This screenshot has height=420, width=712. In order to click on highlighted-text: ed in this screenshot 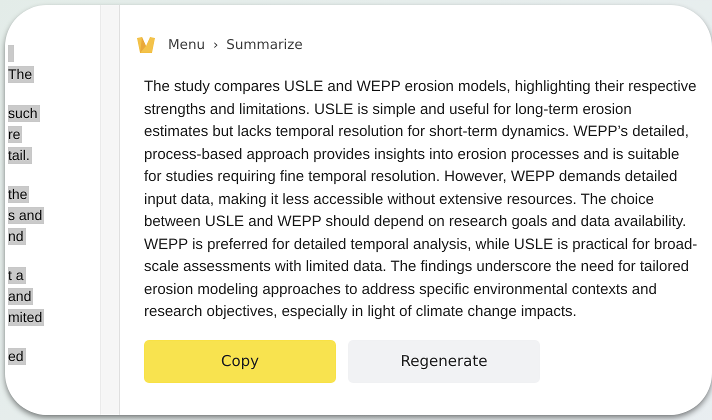, I will do `click(17, 356)`.